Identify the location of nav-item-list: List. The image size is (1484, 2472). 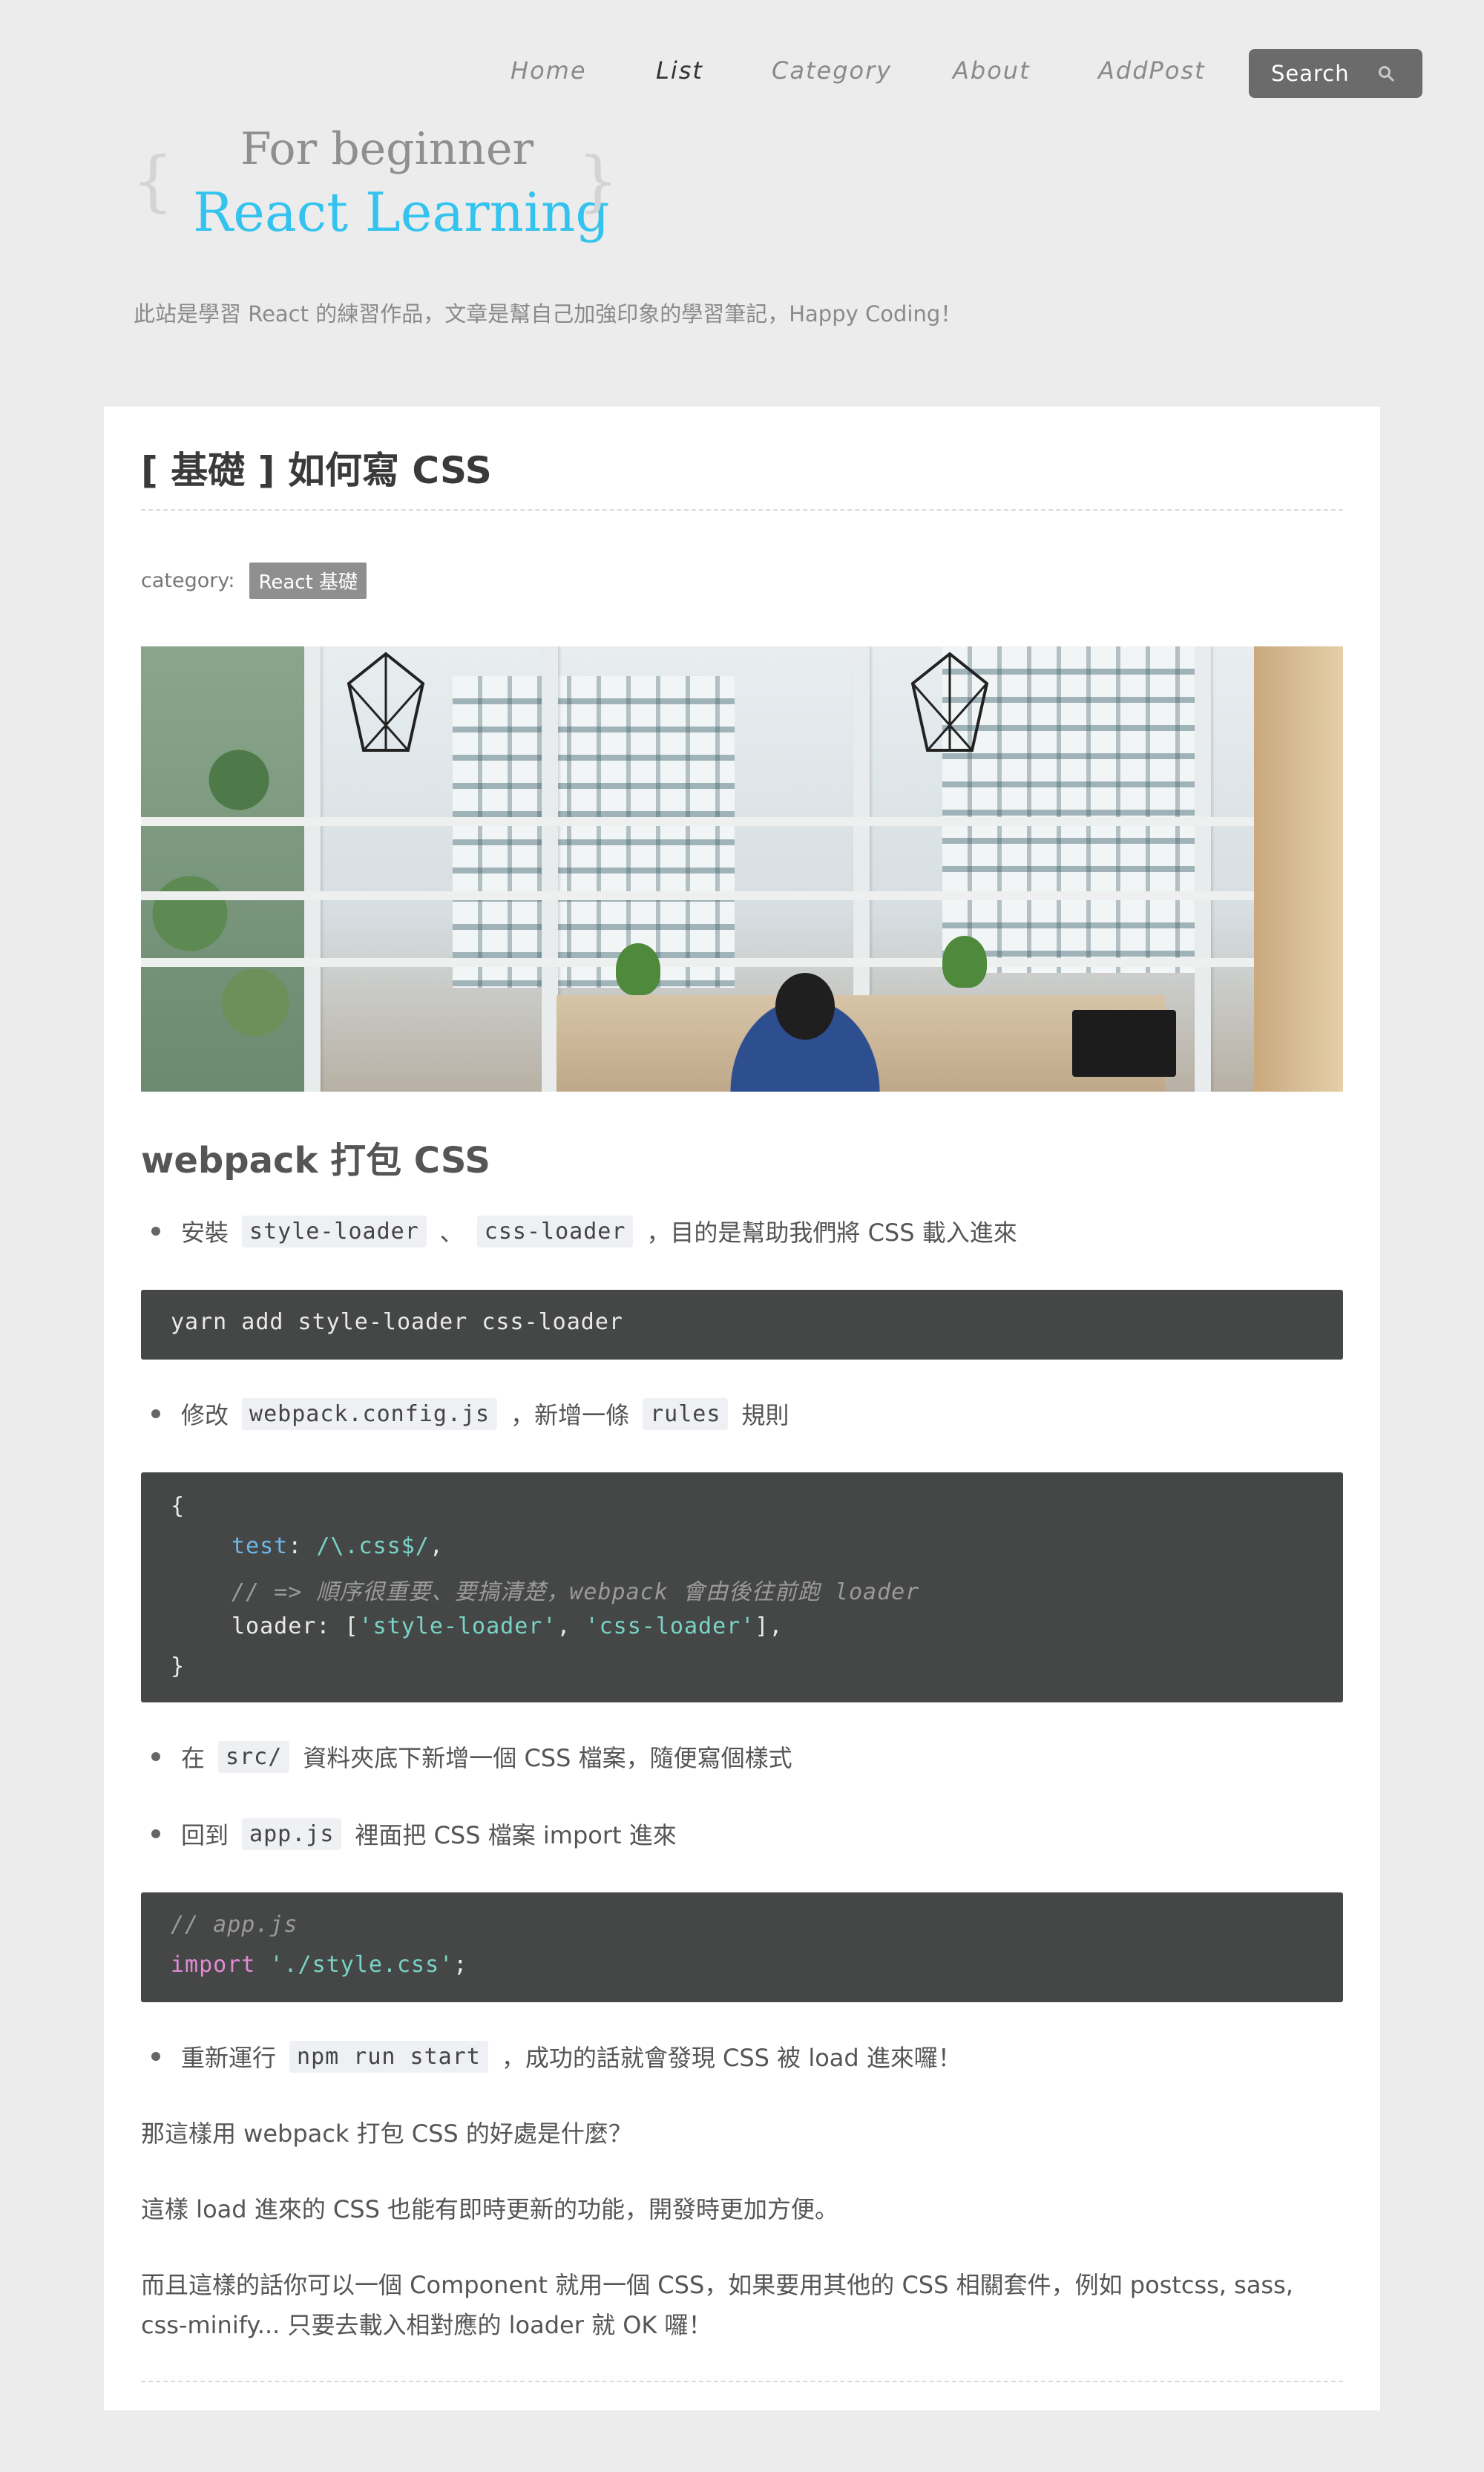
(684, 75).